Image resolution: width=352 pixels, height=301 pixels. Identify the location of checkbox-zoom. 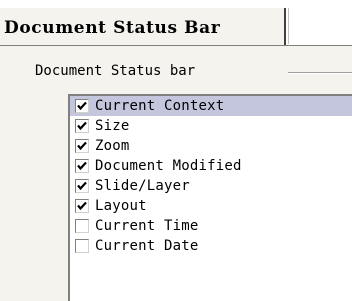
(82, 146).